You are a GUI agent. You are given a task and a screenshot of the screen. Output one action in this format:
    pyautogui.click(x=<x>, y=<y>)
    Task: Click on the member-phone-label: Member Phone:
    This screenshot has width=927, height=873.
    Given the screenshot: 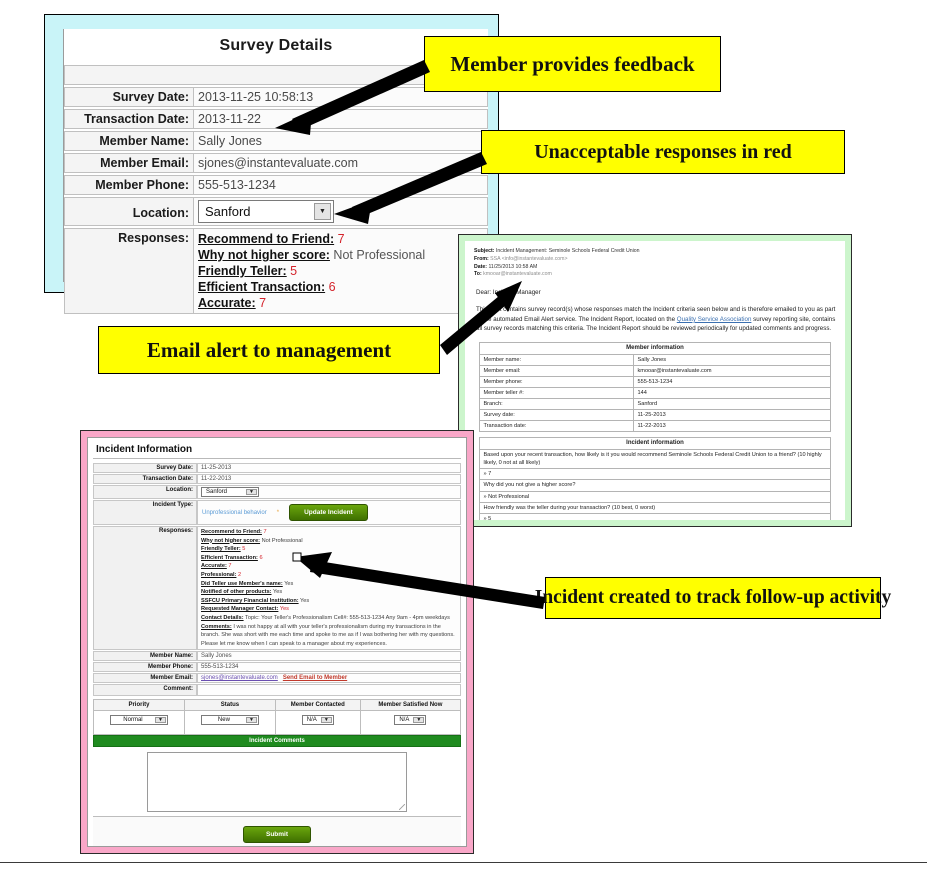 What is the action you would take?
    pyautogui.click(x=128, y=185)
    